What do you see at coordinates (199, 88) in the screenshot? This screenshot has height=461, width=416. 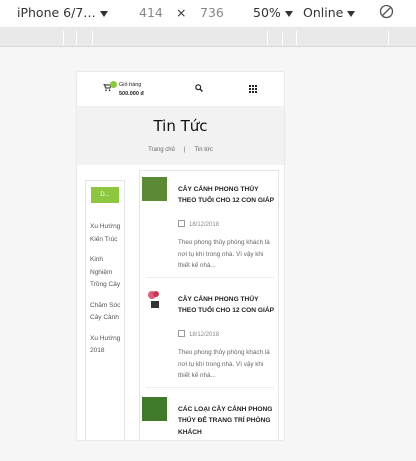 I see `search-icon` at bounding box center [199, 88].